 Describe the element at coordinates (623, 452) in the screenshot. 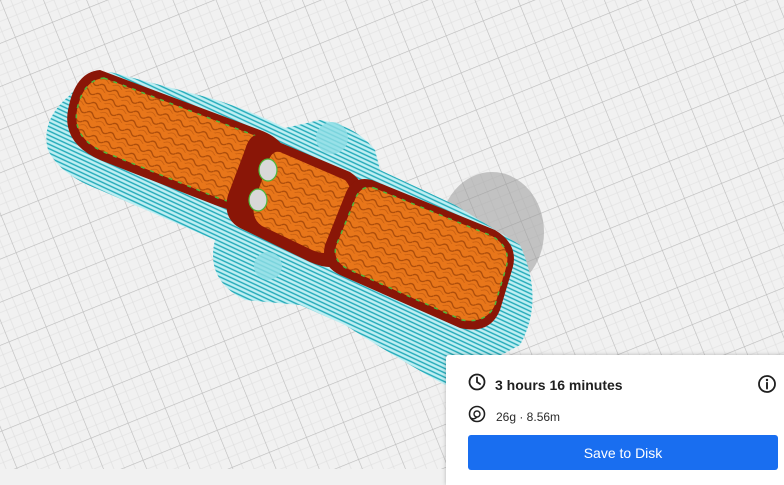

I see `save-to-disk-button: Save to Disk` at that location.